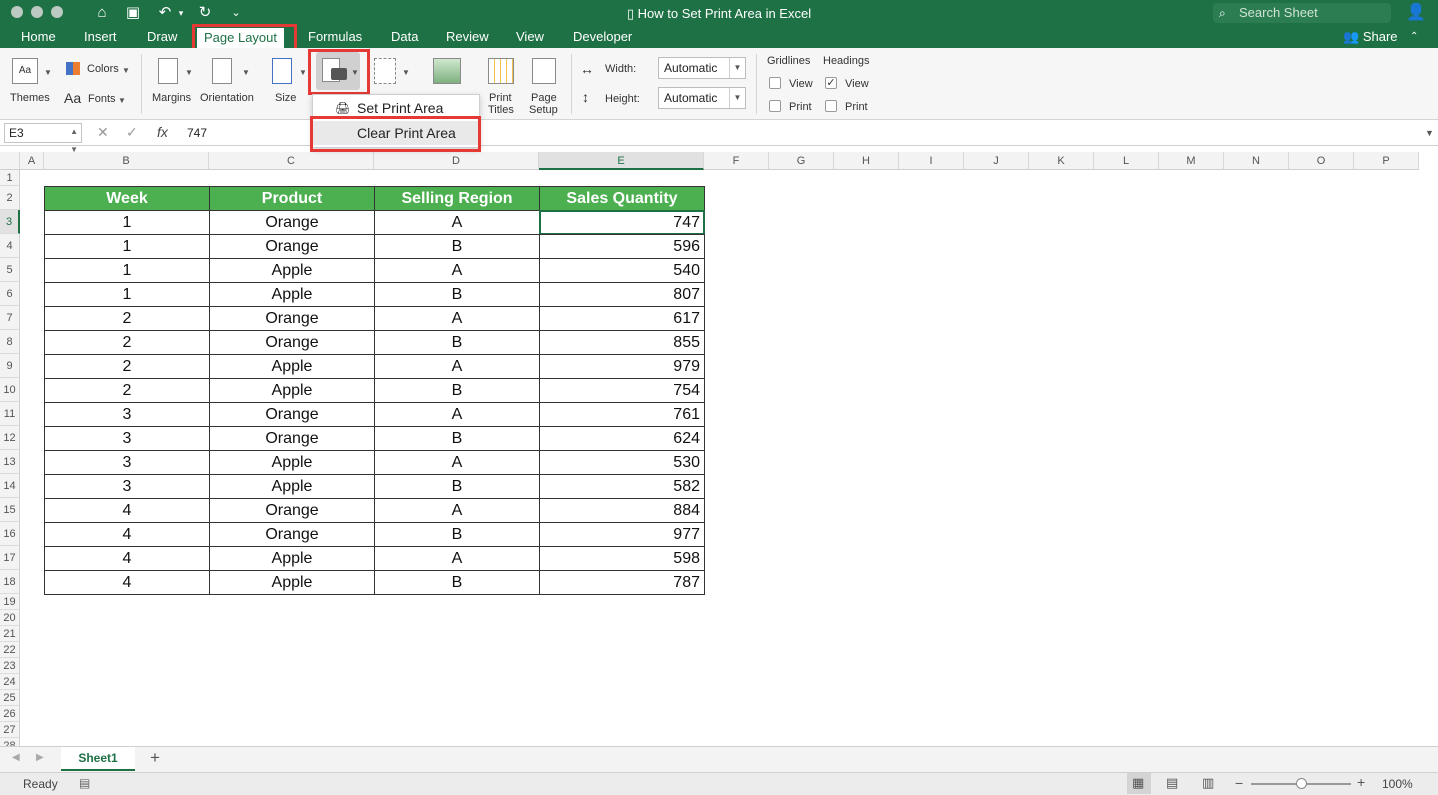 The width and height of the screenshot is (1438, 795). I want to click on row-header-17: 17, so click(10, 558).